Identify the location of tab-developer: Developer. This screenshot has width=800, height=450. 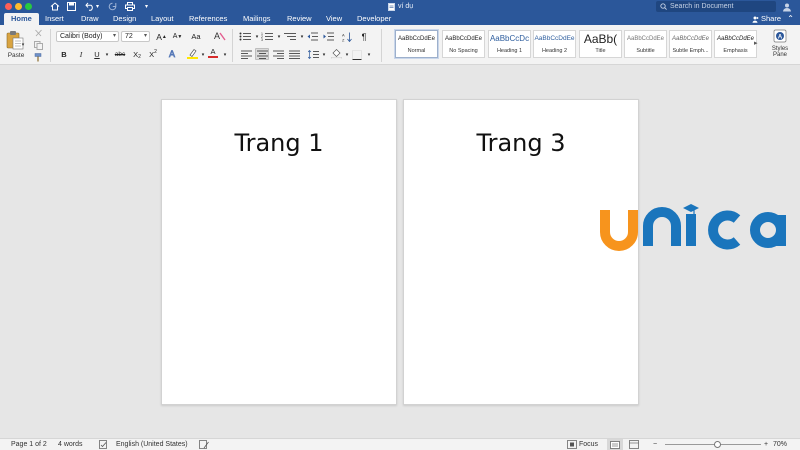
(374, 19).